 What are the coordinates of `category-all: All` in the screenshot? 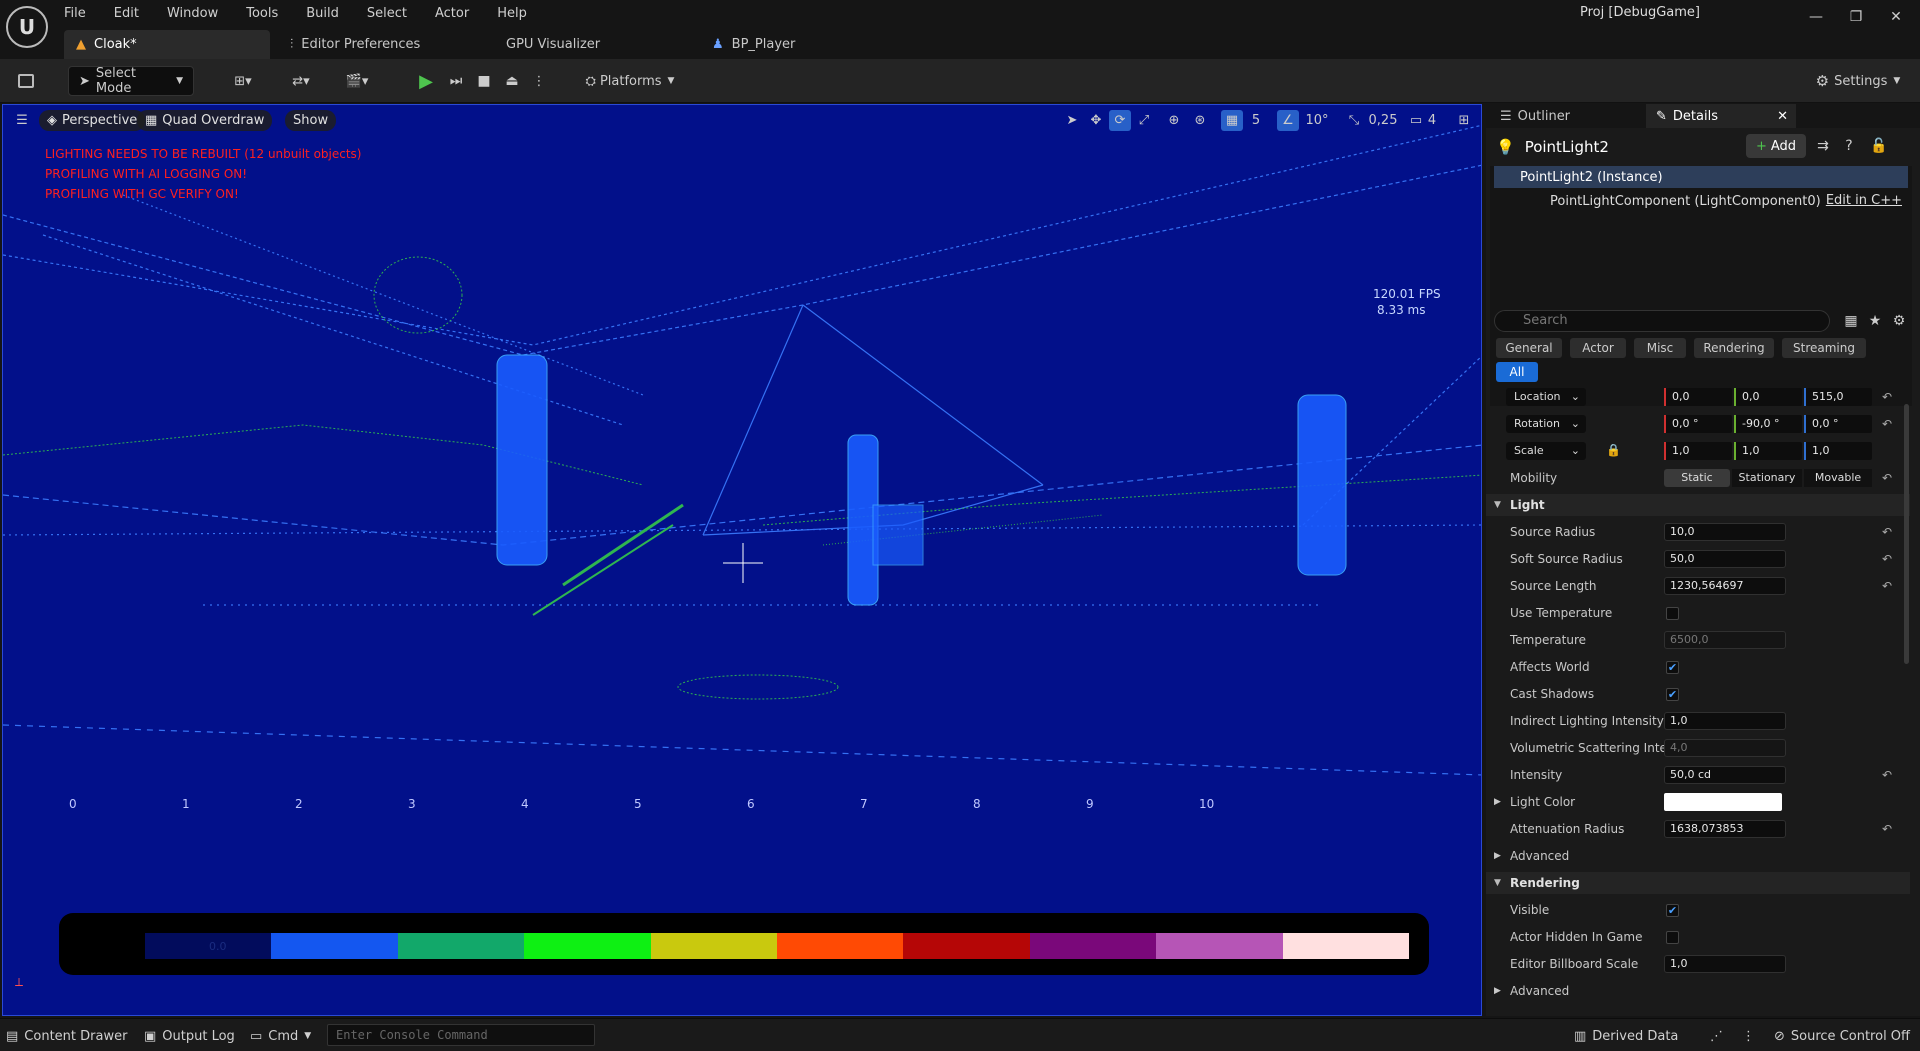 It's located at (1517, 372).